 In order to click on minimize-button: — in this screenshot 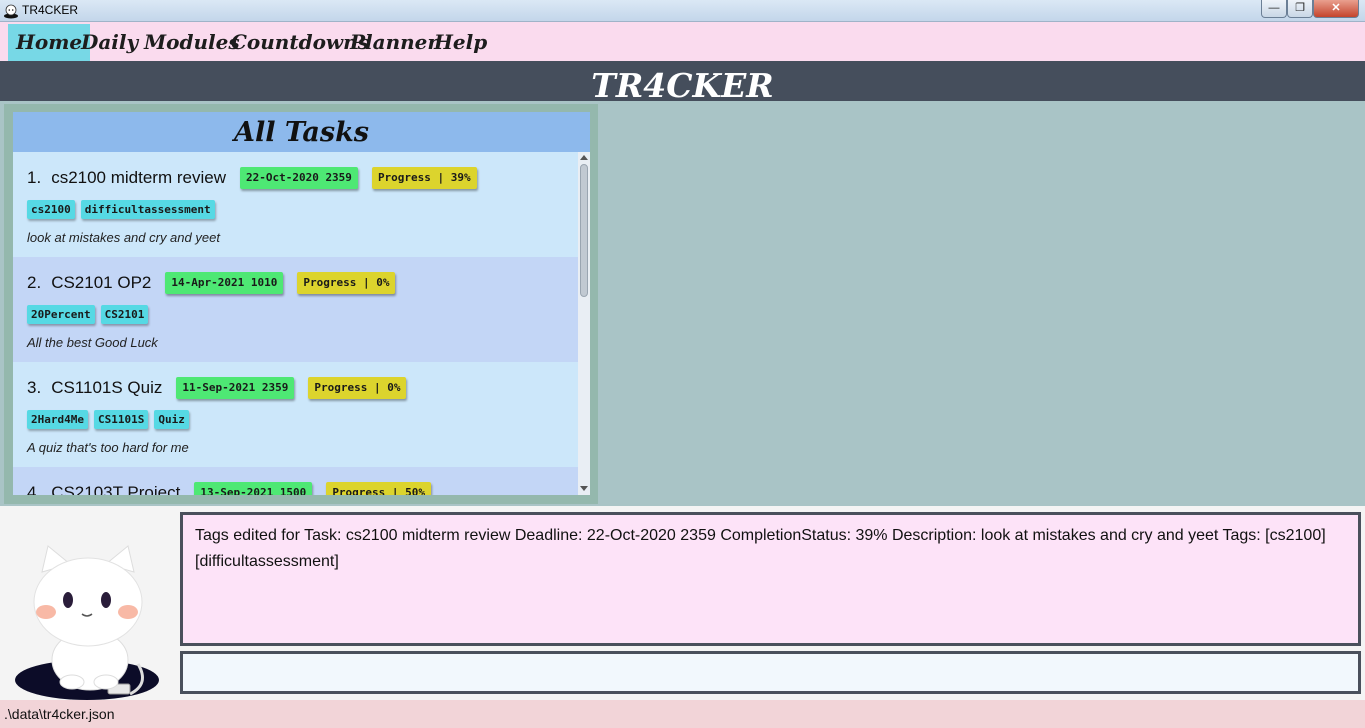, I will do `click(1274, 9)`.